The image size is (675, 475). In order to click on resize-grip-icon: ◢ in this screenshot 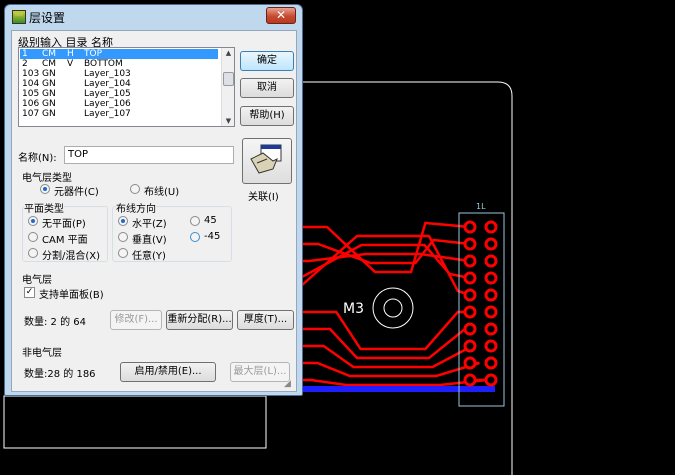, I will do `click(289, 384)`.